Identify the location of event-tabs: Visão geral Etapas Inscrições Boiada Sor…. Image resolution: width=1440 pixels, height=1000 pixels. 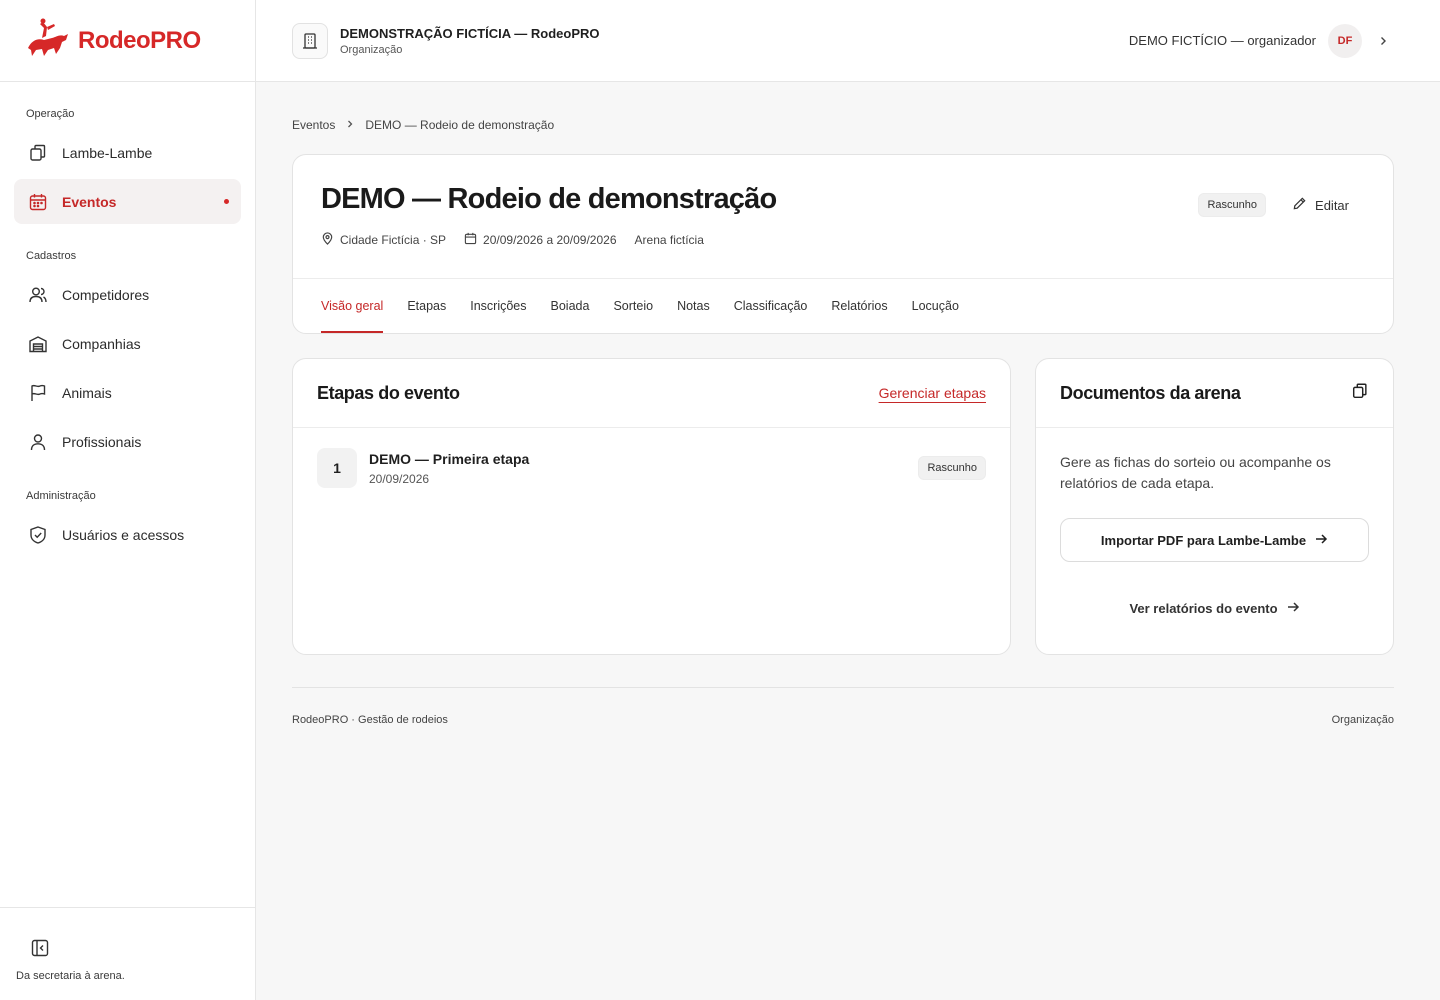
(843, 306).